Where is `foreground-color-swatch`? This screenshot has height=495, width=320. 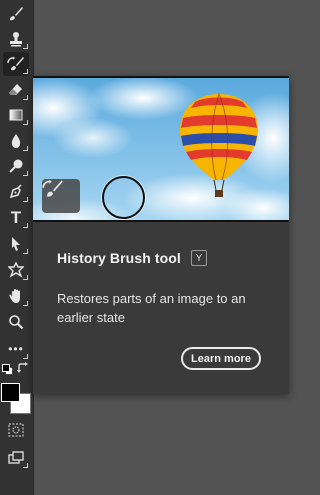
foreground-color-swatch is located at coordinates (10, 392).